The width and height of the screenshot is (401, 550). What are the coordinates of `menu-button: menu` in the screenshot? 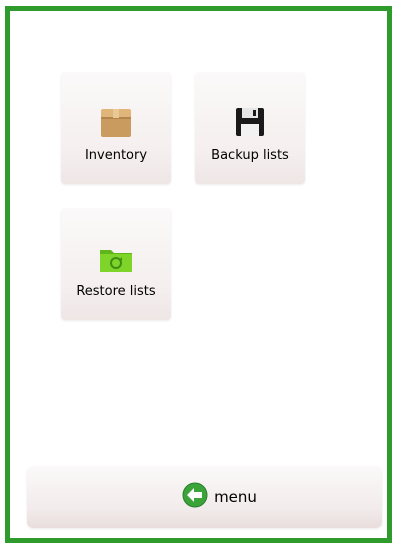 It's located at (204, 497).